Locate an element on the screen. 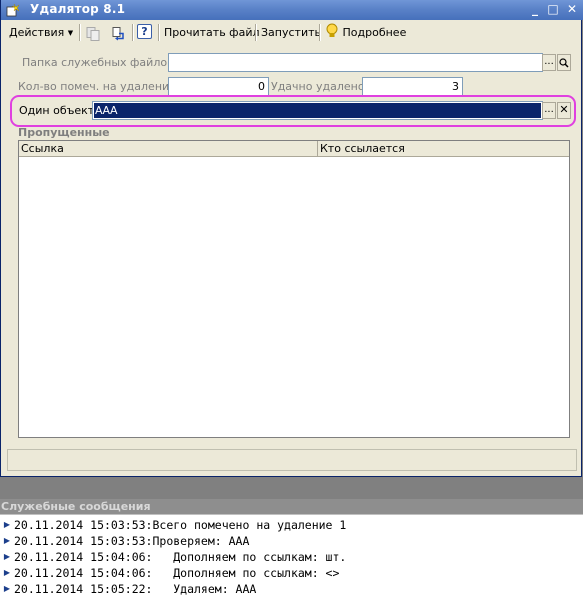 This screenshot has height=597, width=583. message-line: ▶ 20.11.2014 15:05:22: Удаляем: ААА is located at coordinates (128, 589).